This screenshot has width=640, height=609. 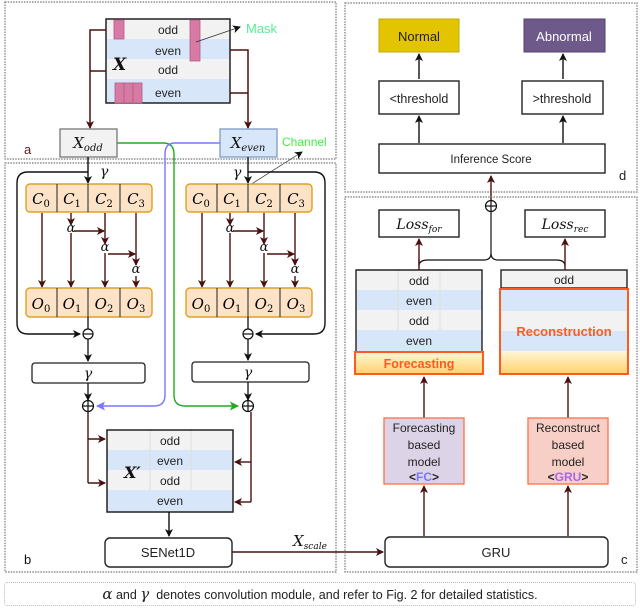 I want to click on inference-score-label: Inference Score, so click(x=490, y=160).